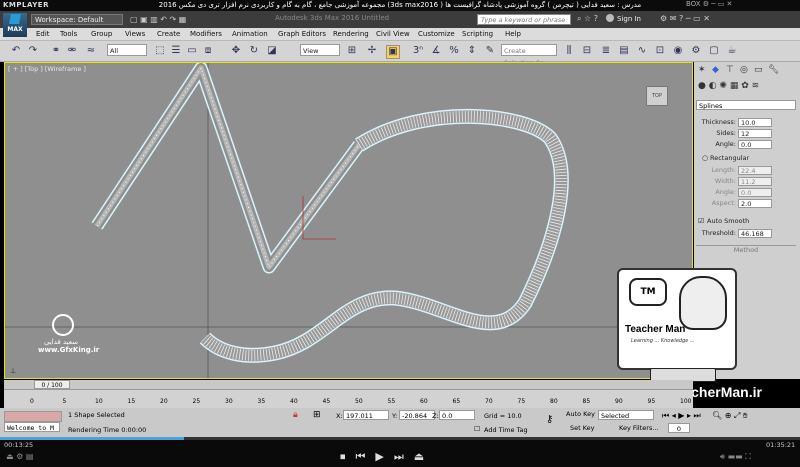  Describe the element at coordinates (236, 51) in the screenshot. I see `move-icon: ✥` at that location.